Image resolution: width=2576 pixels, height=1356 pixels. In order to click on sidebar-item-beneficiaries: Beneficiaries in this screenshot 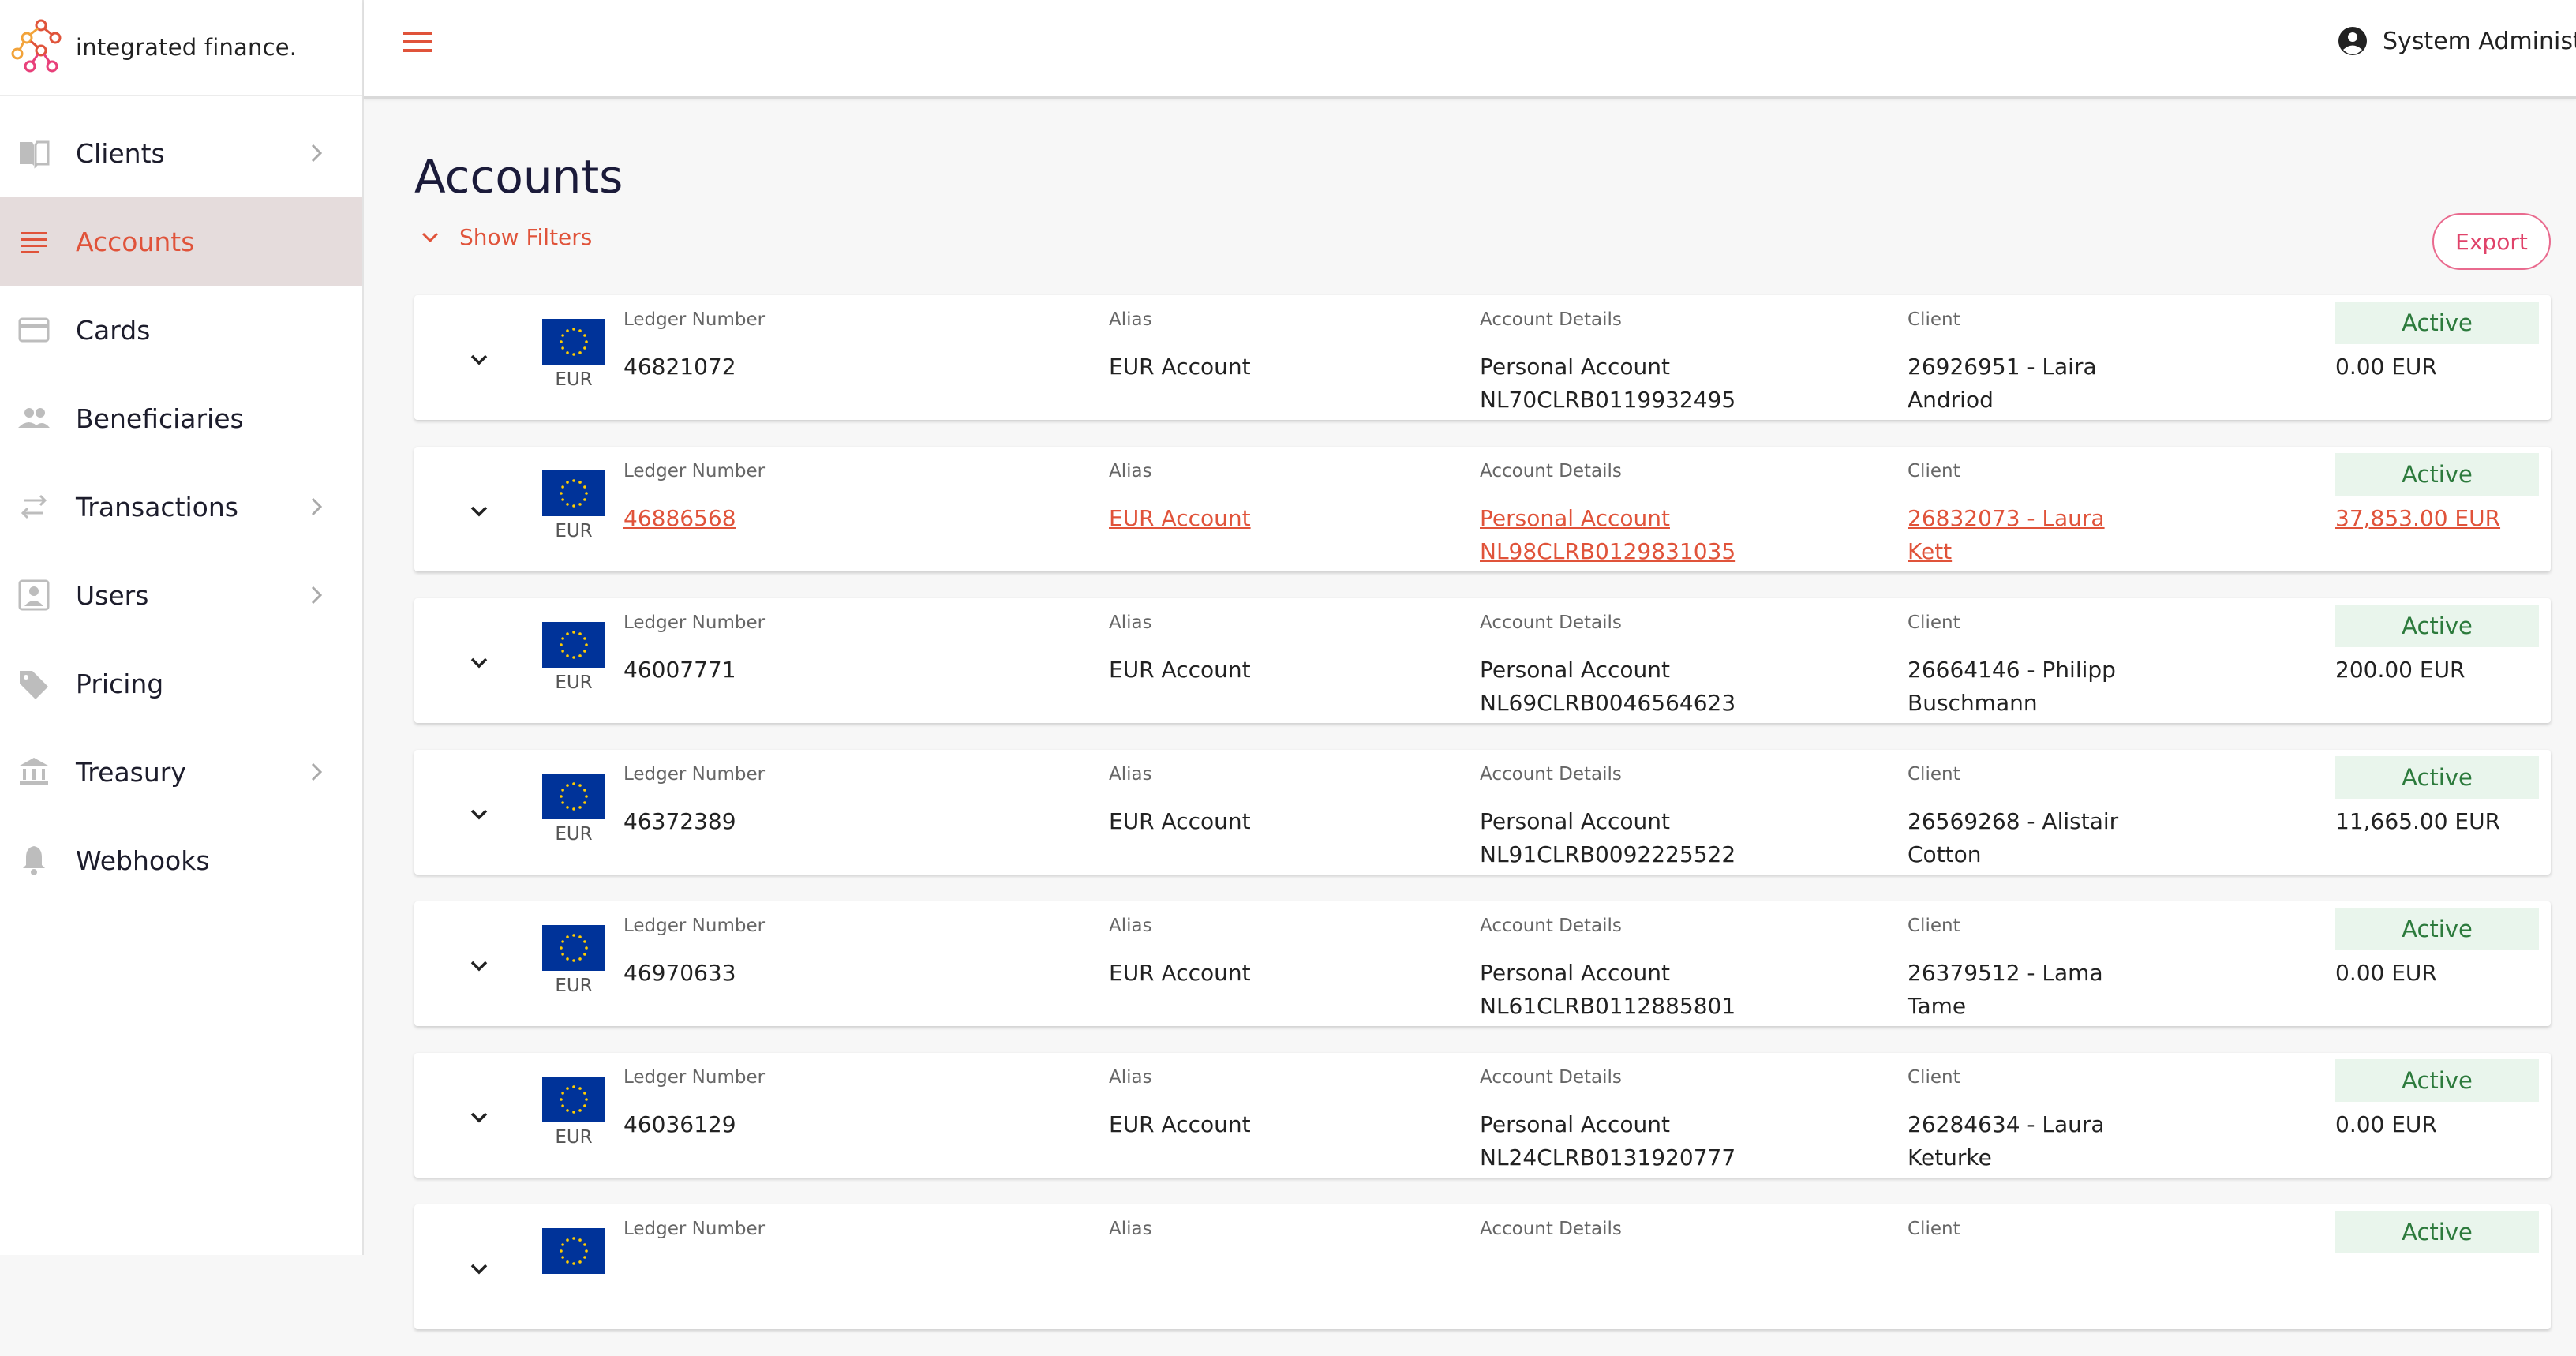, I will do `click(181, 418)`.